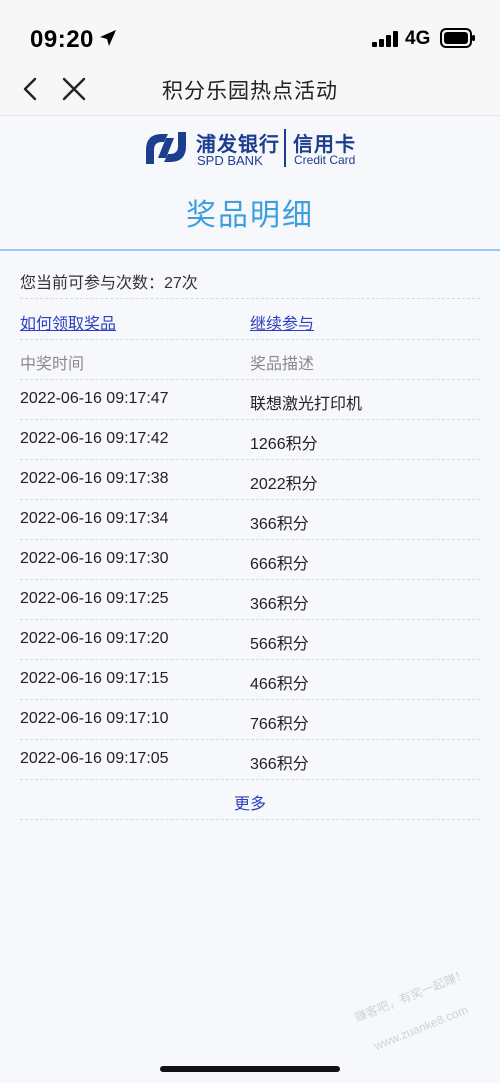 This screenshot has width=500, height=1083. What do you see at coordinates (94, 638) in the screenshot?
I see `win-time: 2022-06-16 09:17:20` at bounding box center [94, 638].